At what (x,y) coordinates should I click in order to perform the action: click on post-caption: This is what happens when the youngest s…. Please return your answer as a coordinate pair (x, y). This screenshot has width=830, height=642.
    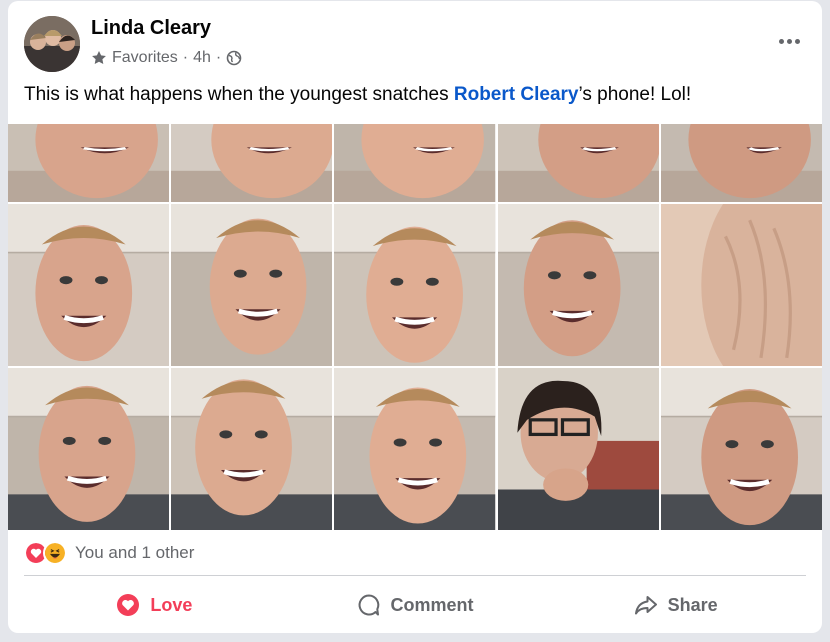
    Looking at the image, I should click on (357, 95).